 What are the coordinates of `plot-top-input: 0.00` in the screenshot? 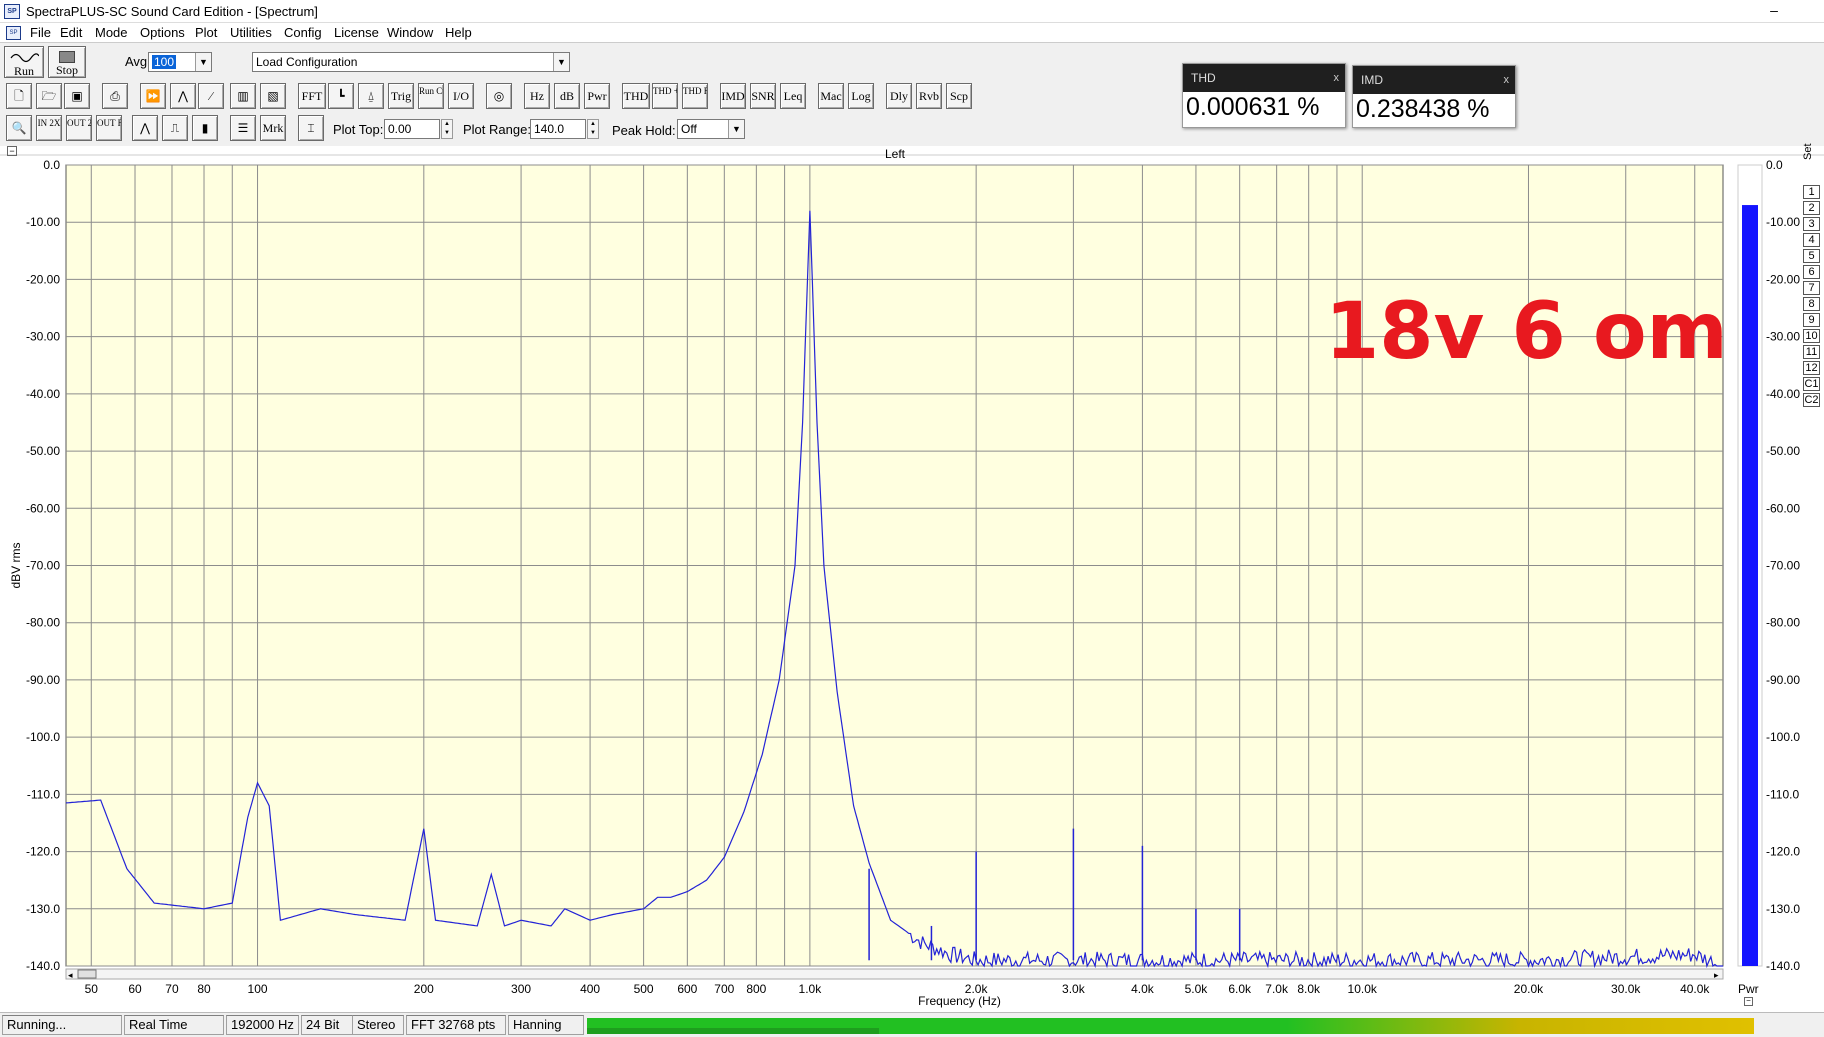 It's located at (412, 129).